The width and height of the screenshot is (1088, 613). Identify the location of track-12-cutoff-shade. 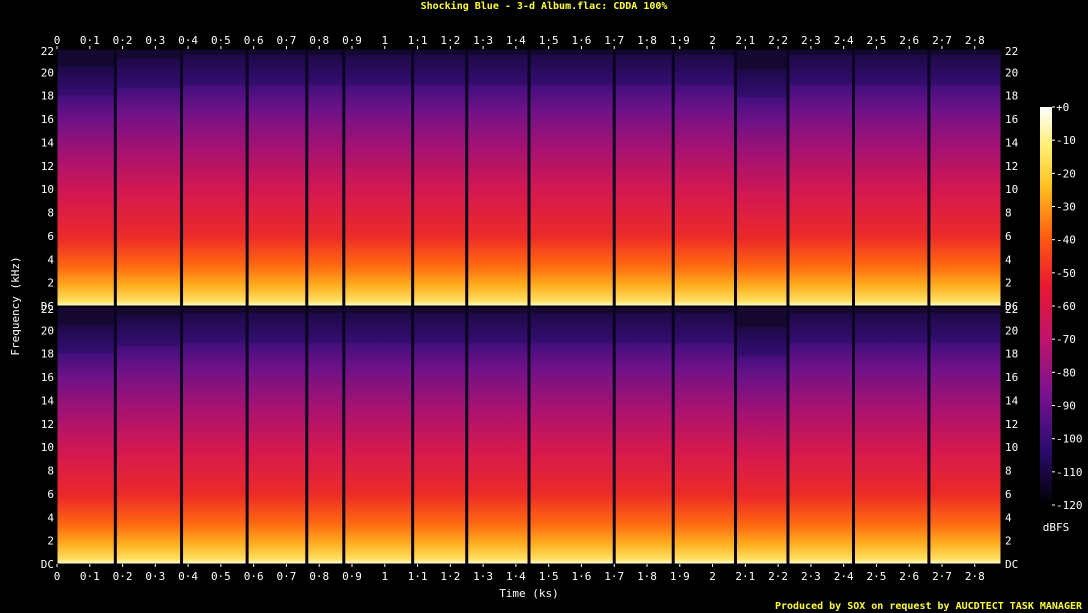
(761, 341).